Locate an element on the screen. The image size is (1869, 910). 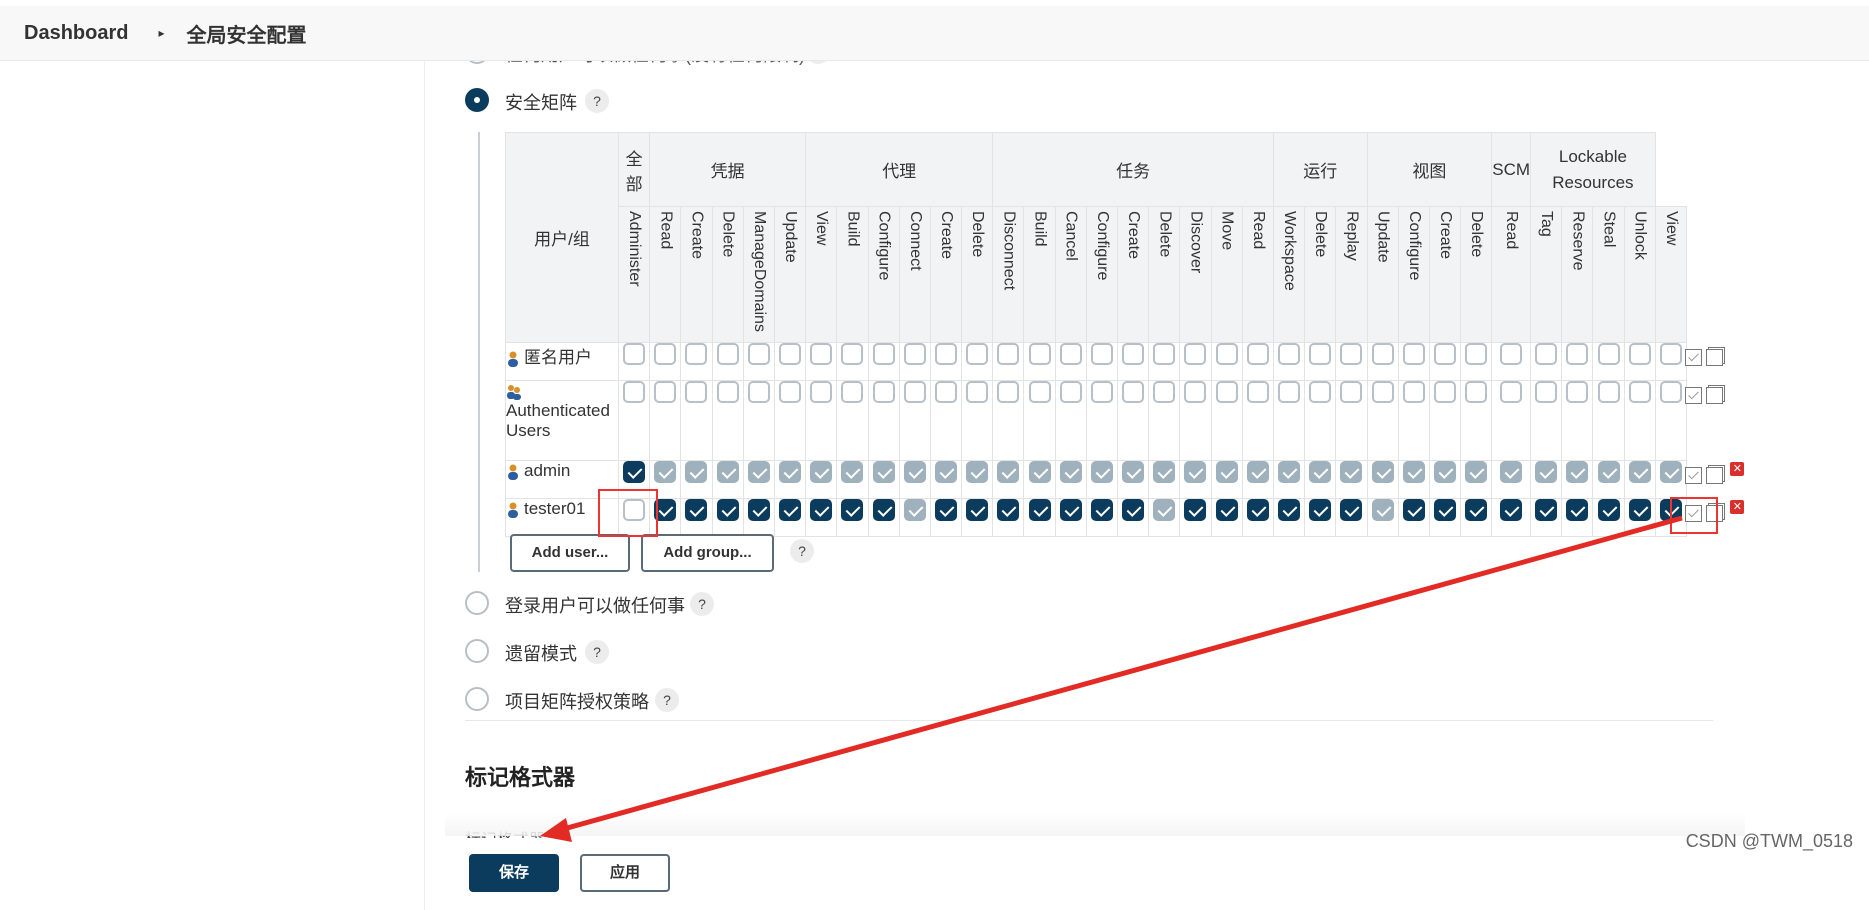
breadcrumb-page-title: 全局安全配置 is located at coordinates (247, 33).